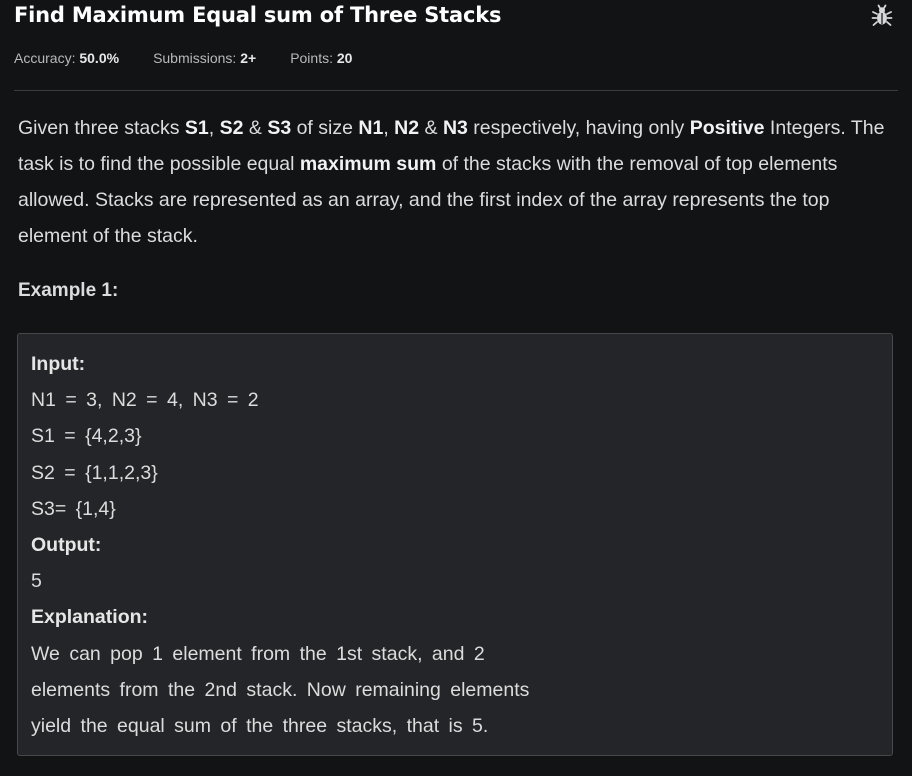 This screenshot has width=912, height=776. I want to click on input-label: Input:, so click(58, 364).